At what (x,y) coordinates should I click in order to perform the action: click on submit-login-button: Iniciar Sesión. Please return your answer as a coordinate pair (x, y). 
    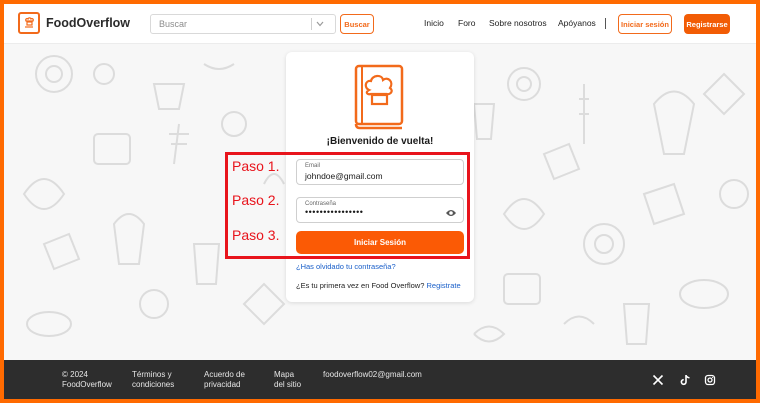
    Looking at the image, I should click on (380, 242).